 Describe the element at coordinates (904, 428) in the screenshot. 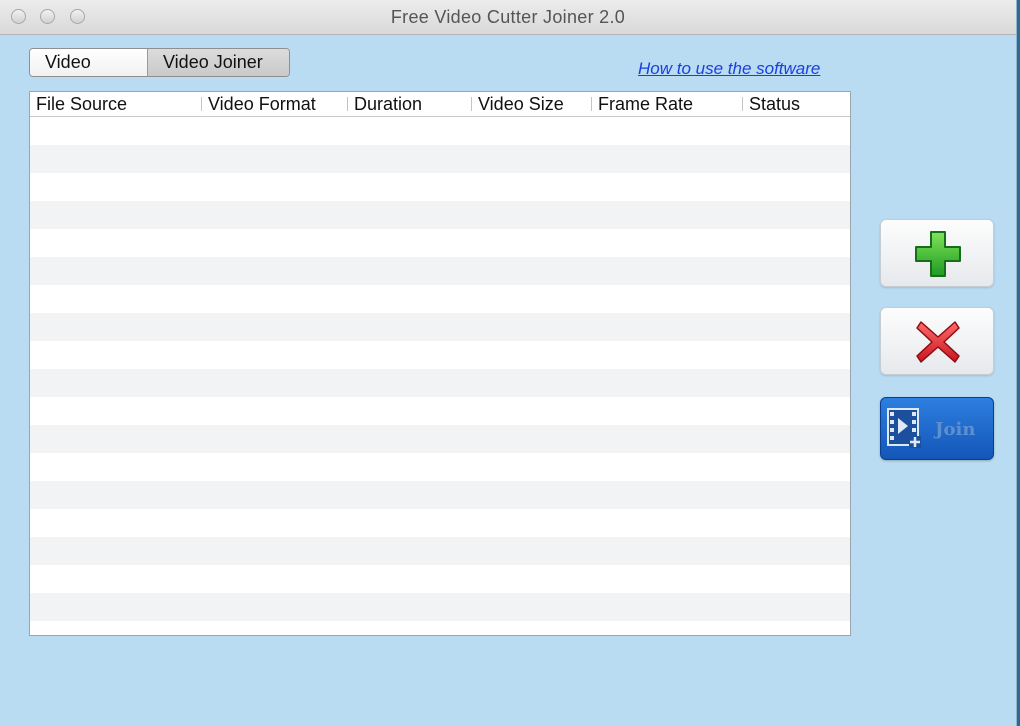

I see `film-add-icon` at that location.